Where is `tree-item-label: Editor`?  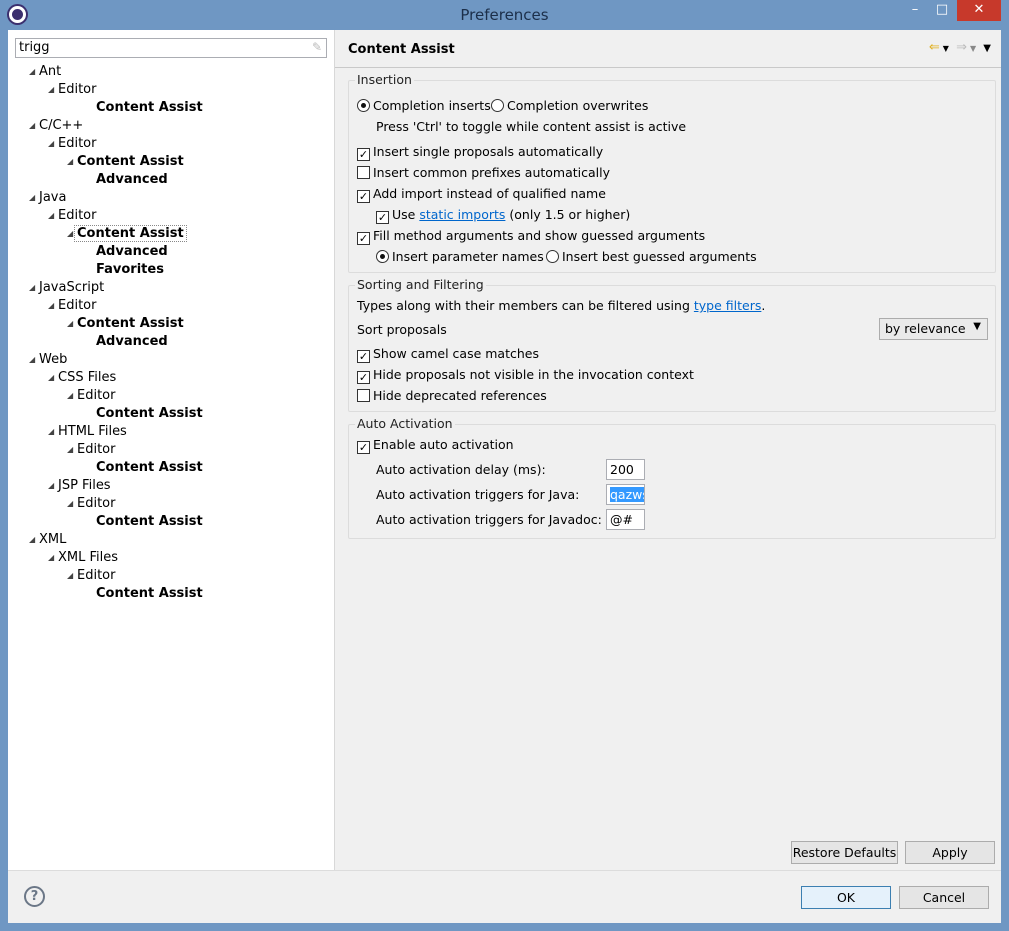
tree-item-label: Editor is located at coordinates (77, 89).